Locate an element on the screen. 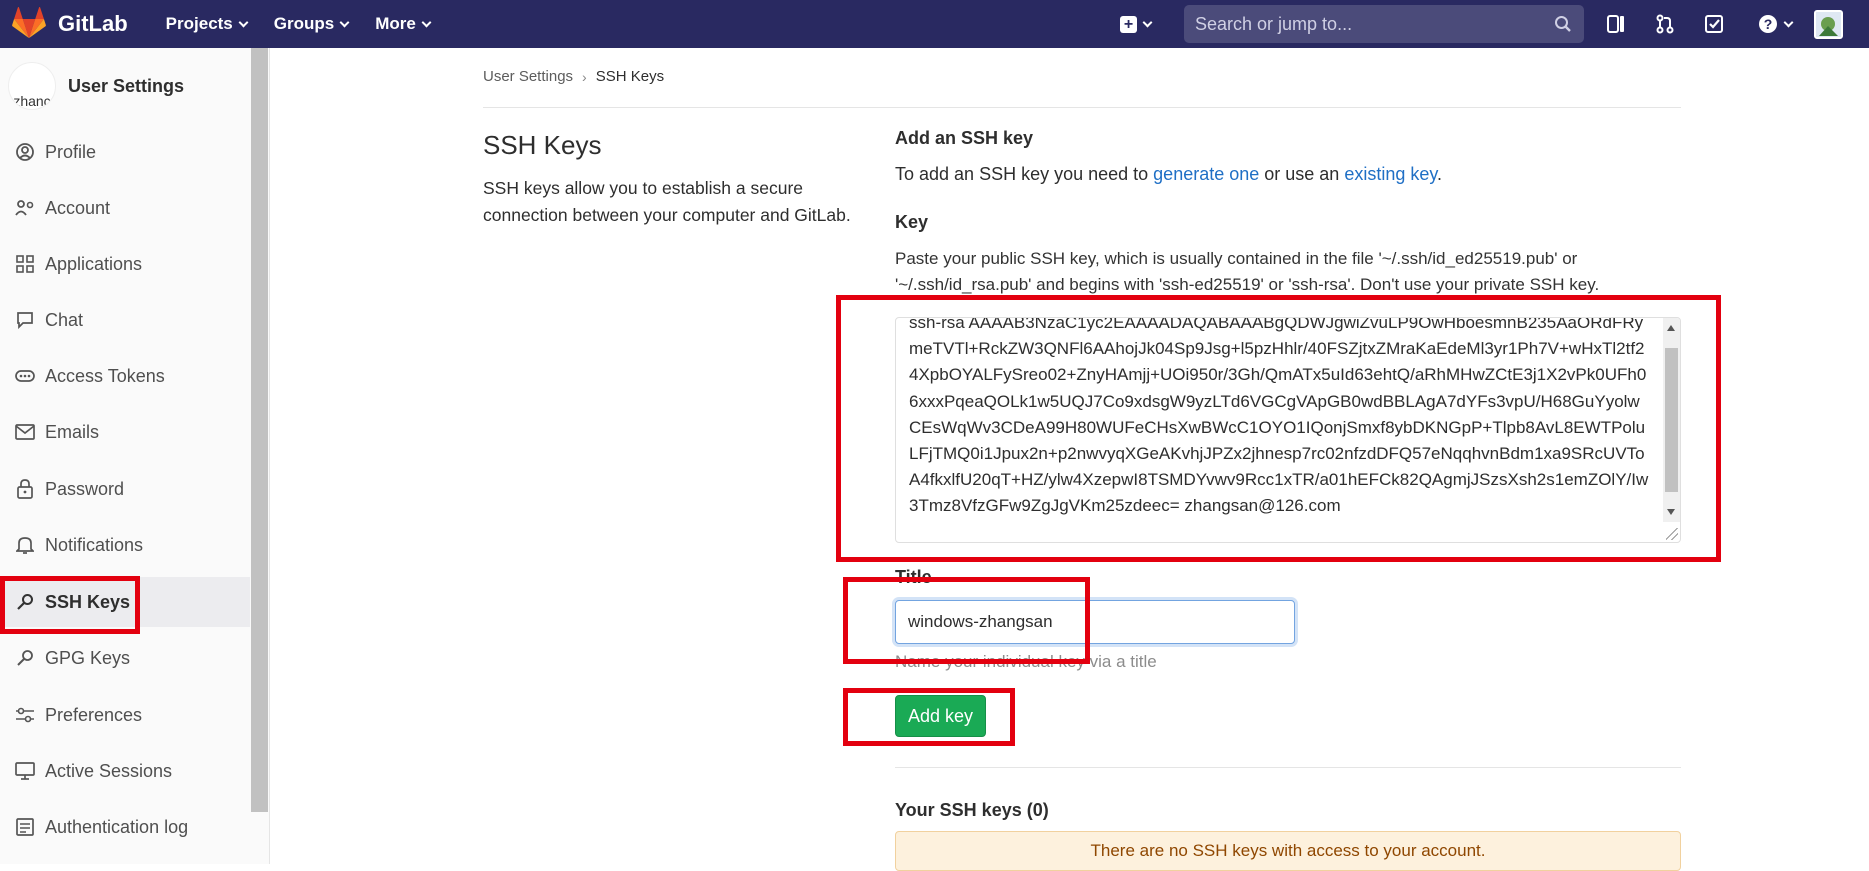  profile-icon is located at coordinates (25, 152).